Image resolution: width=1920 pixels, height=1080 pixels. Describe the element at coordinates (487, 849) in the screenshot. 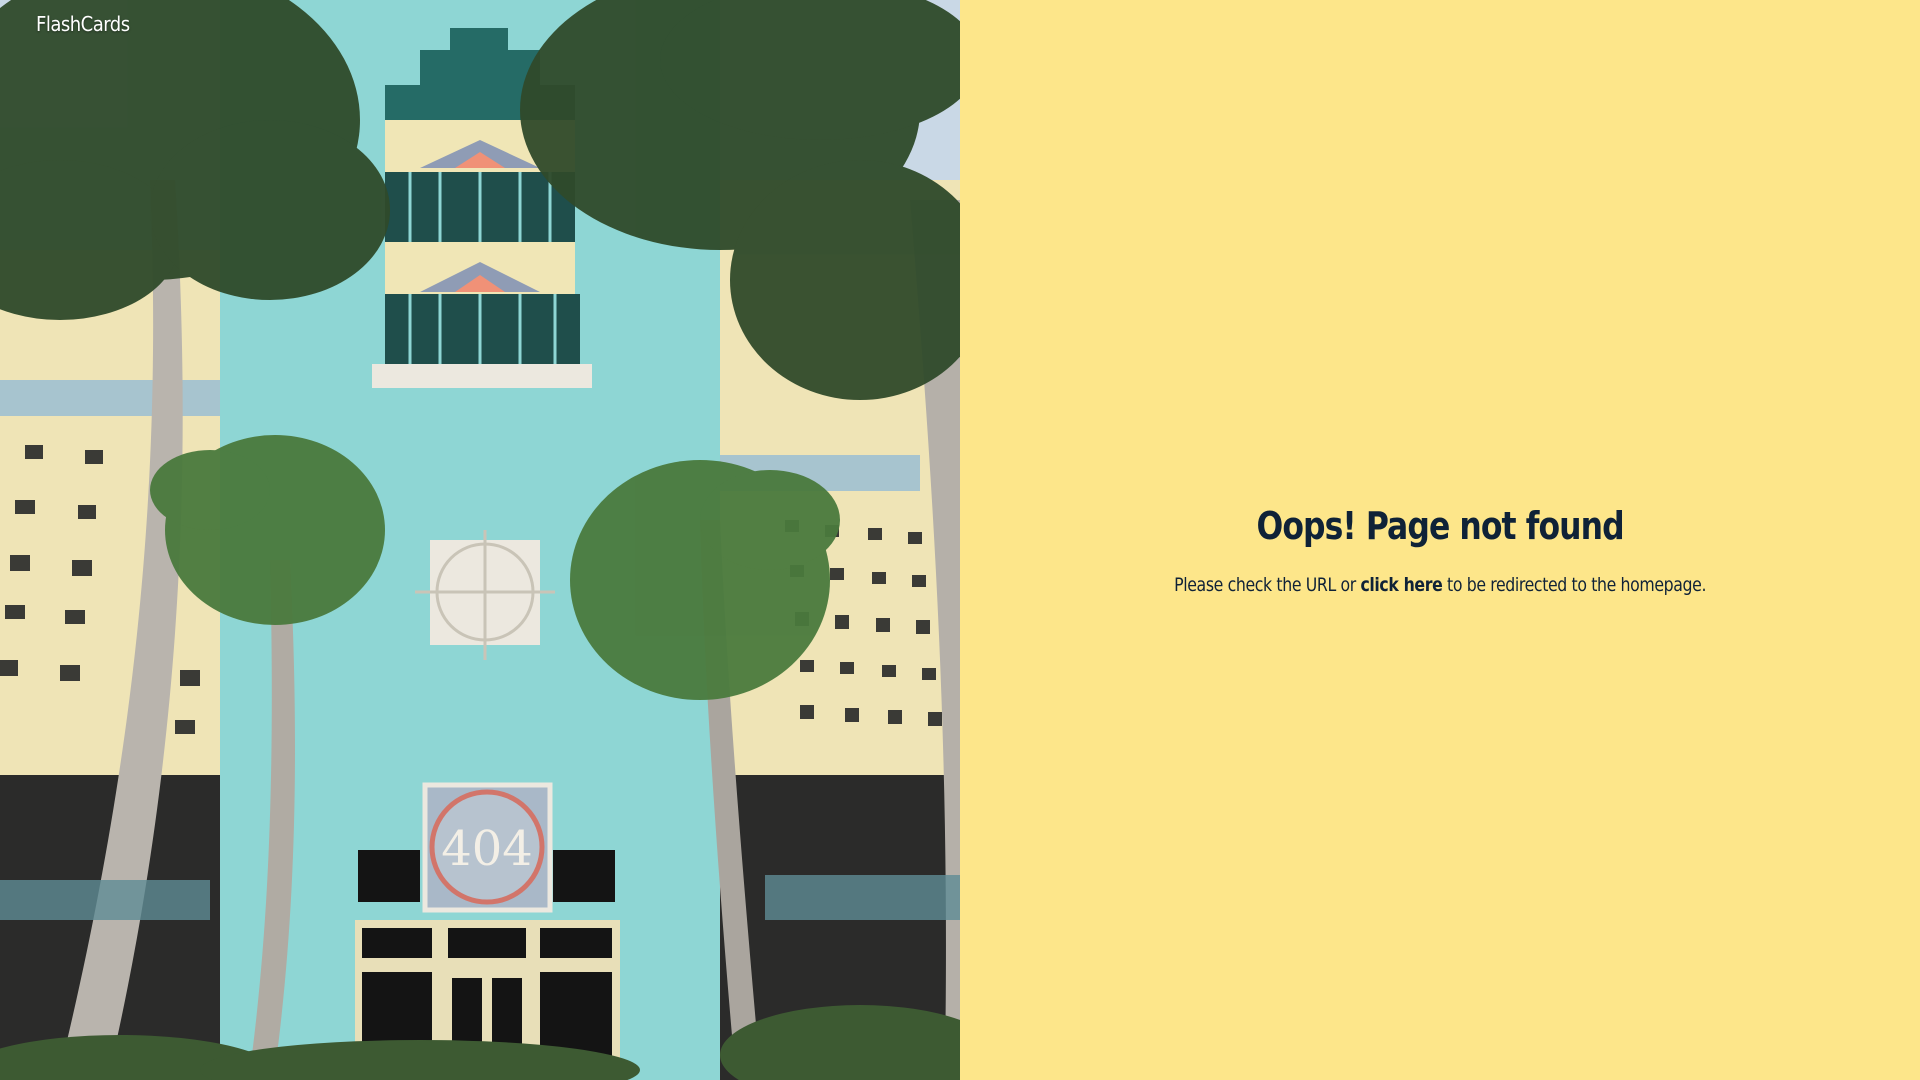

I see `sign-404-text: 404` at that location.